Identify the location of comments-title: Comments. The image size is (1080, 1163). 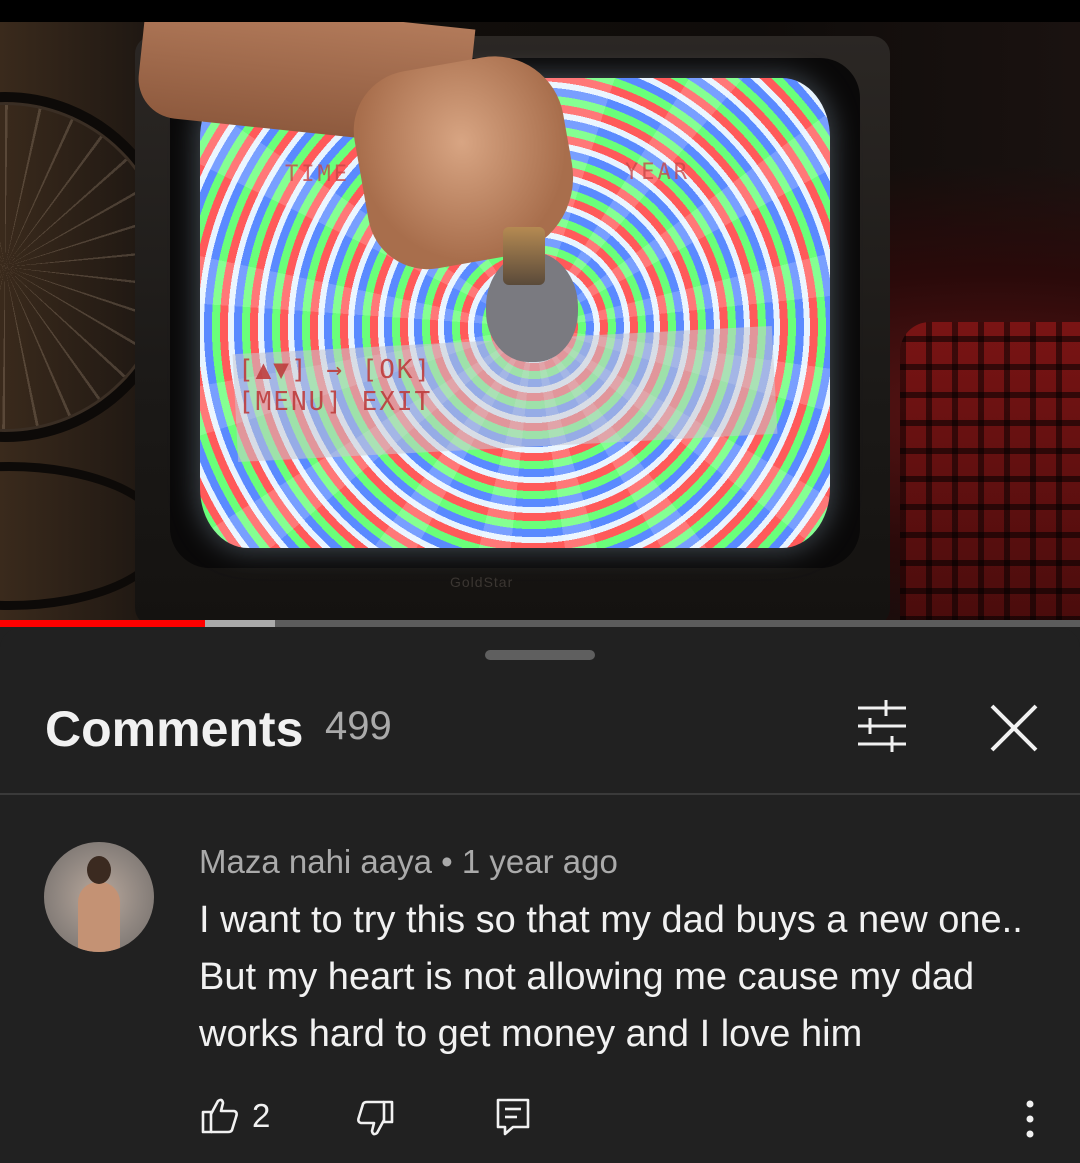
(174, 729).